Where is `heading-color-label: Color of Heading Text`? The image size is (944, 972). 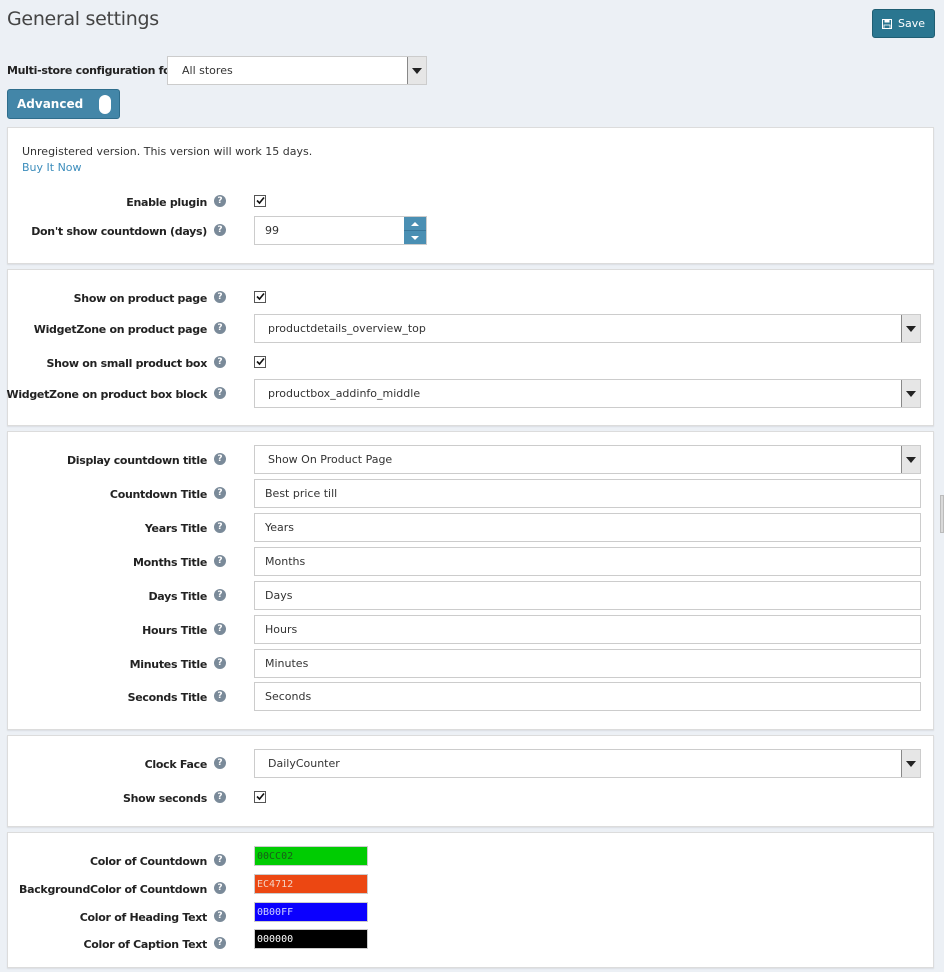
heading-color-label: Color of Heading Text is located at coordinates (143, 917).